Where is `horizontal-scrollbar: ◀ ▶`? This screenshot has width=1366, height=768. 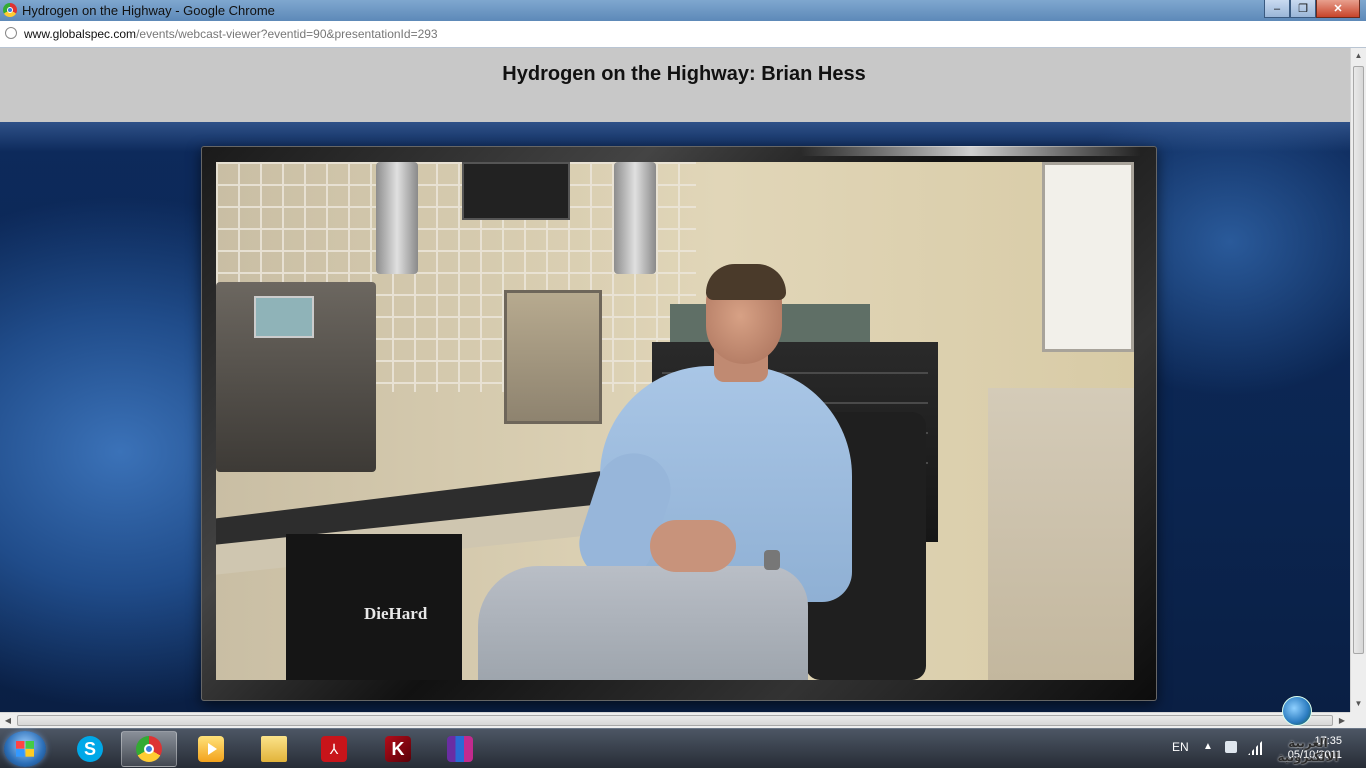 horizontal-scrollbar: ◀ ▶ is located at coordinates (675, 720).